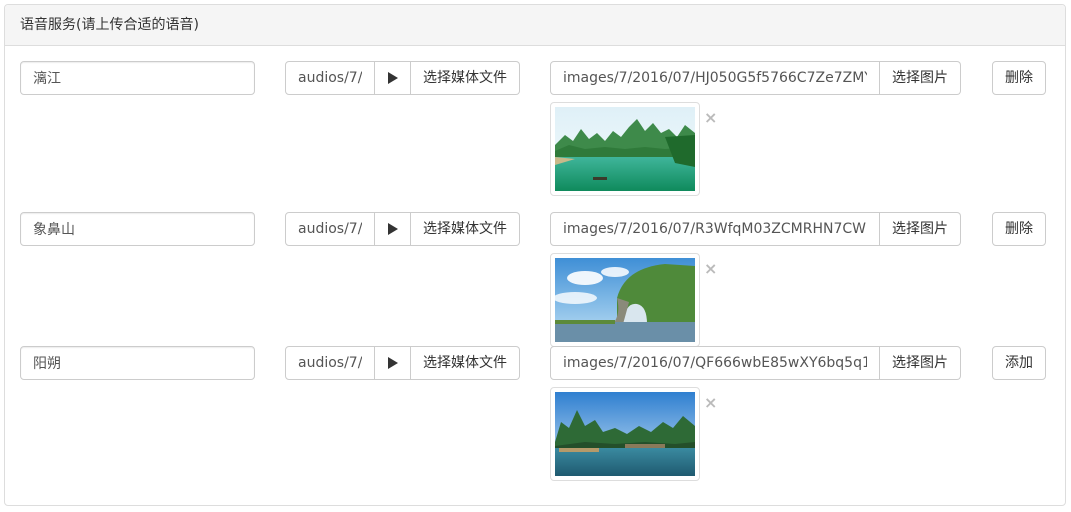 The image size is (1071, 512). What do you see at coordinates (1019, 363) in the screenshot?
I see `add-button: 添加` at bounding box center [1019, 363].